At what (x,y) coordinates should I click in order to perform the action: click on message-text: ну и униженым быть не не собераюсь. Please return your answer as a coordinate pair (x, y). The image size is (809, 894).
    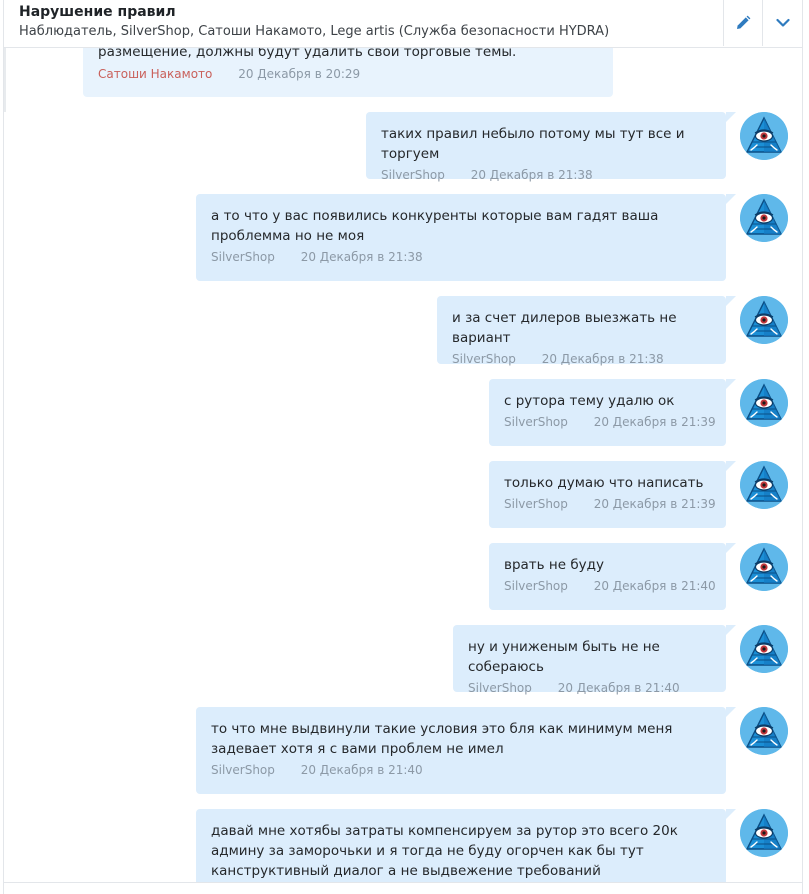
    Looking at the image, I should click on (564, 657).